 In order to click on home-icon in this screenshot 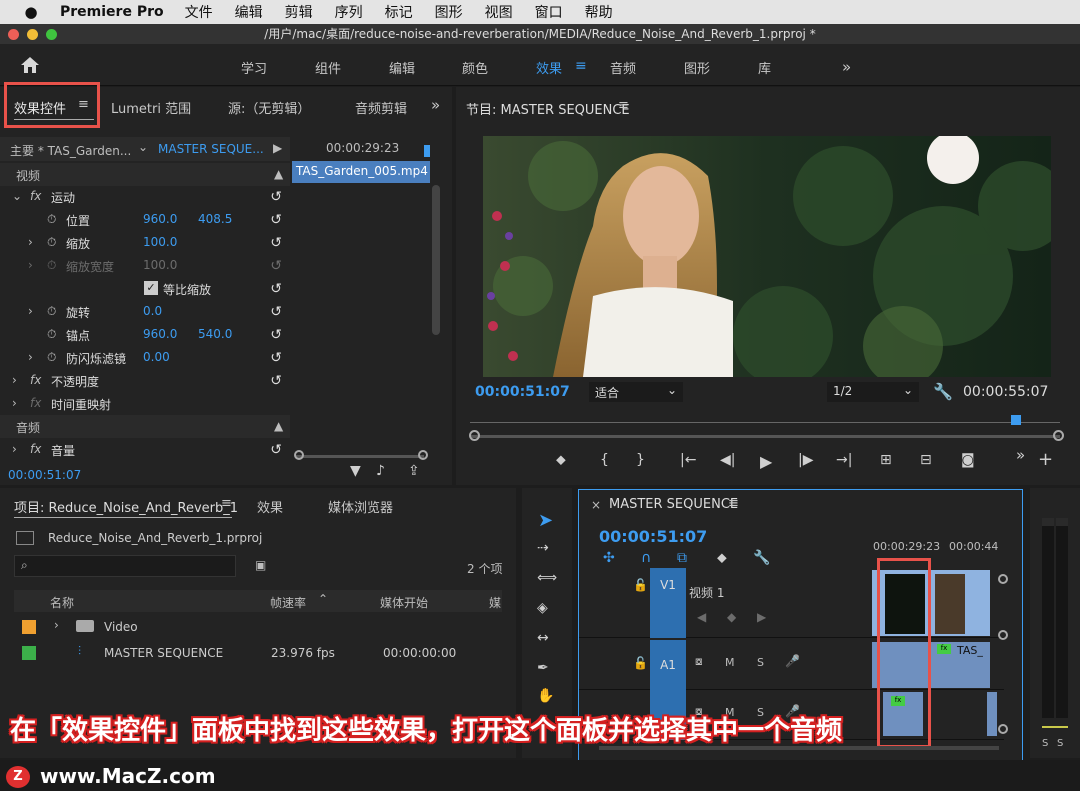, I will do `click(30, 65)`.